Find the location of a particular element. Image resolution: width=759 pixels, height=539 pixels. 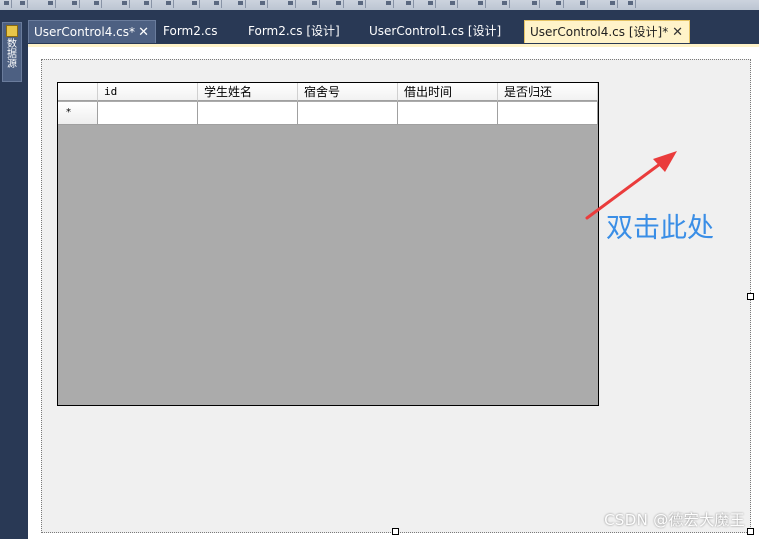

annotation-text: 双击此处 is located at coordinates (660, 228).